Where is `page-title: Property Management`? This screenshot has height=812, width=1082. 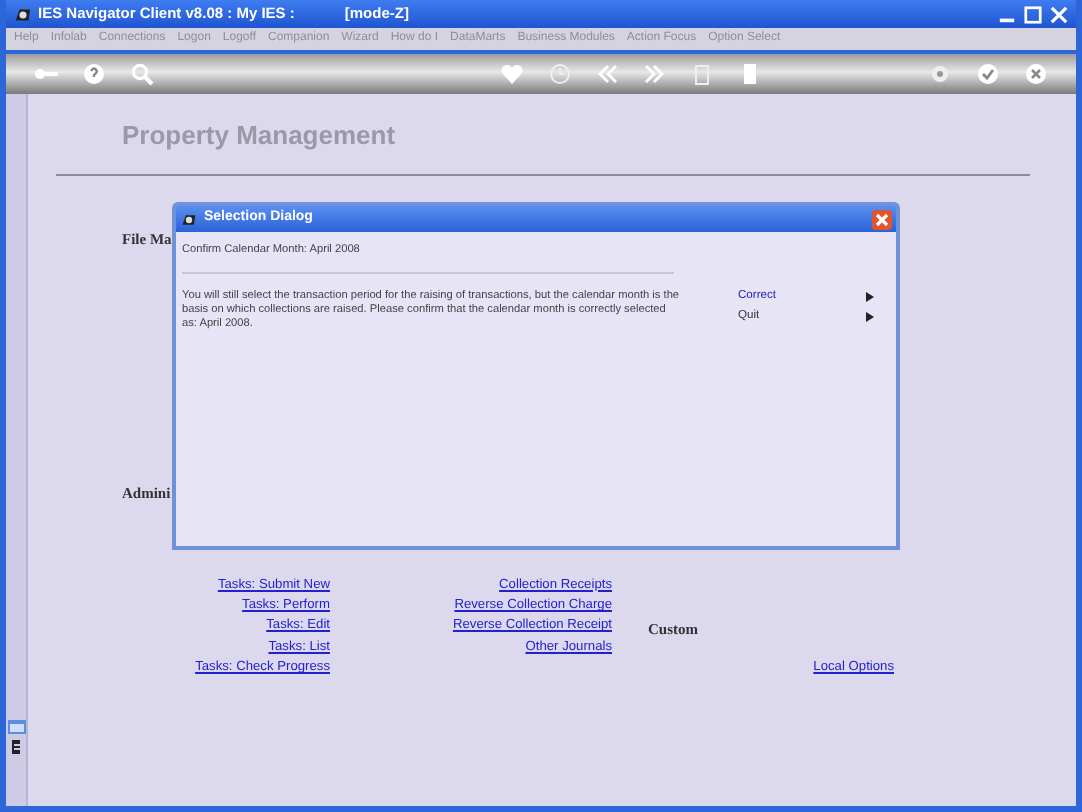
page-title: Property Management is located at coordinates (260, 135).